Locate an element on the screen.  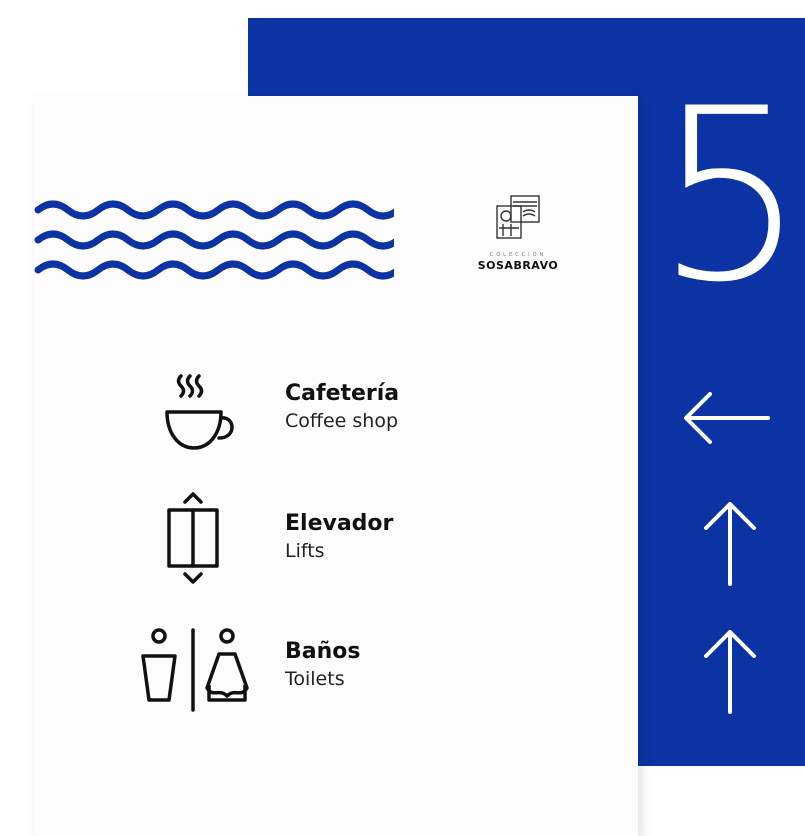
destination-cafeteria: Cafetería Coffee shop is located at coordinates (345, 420).